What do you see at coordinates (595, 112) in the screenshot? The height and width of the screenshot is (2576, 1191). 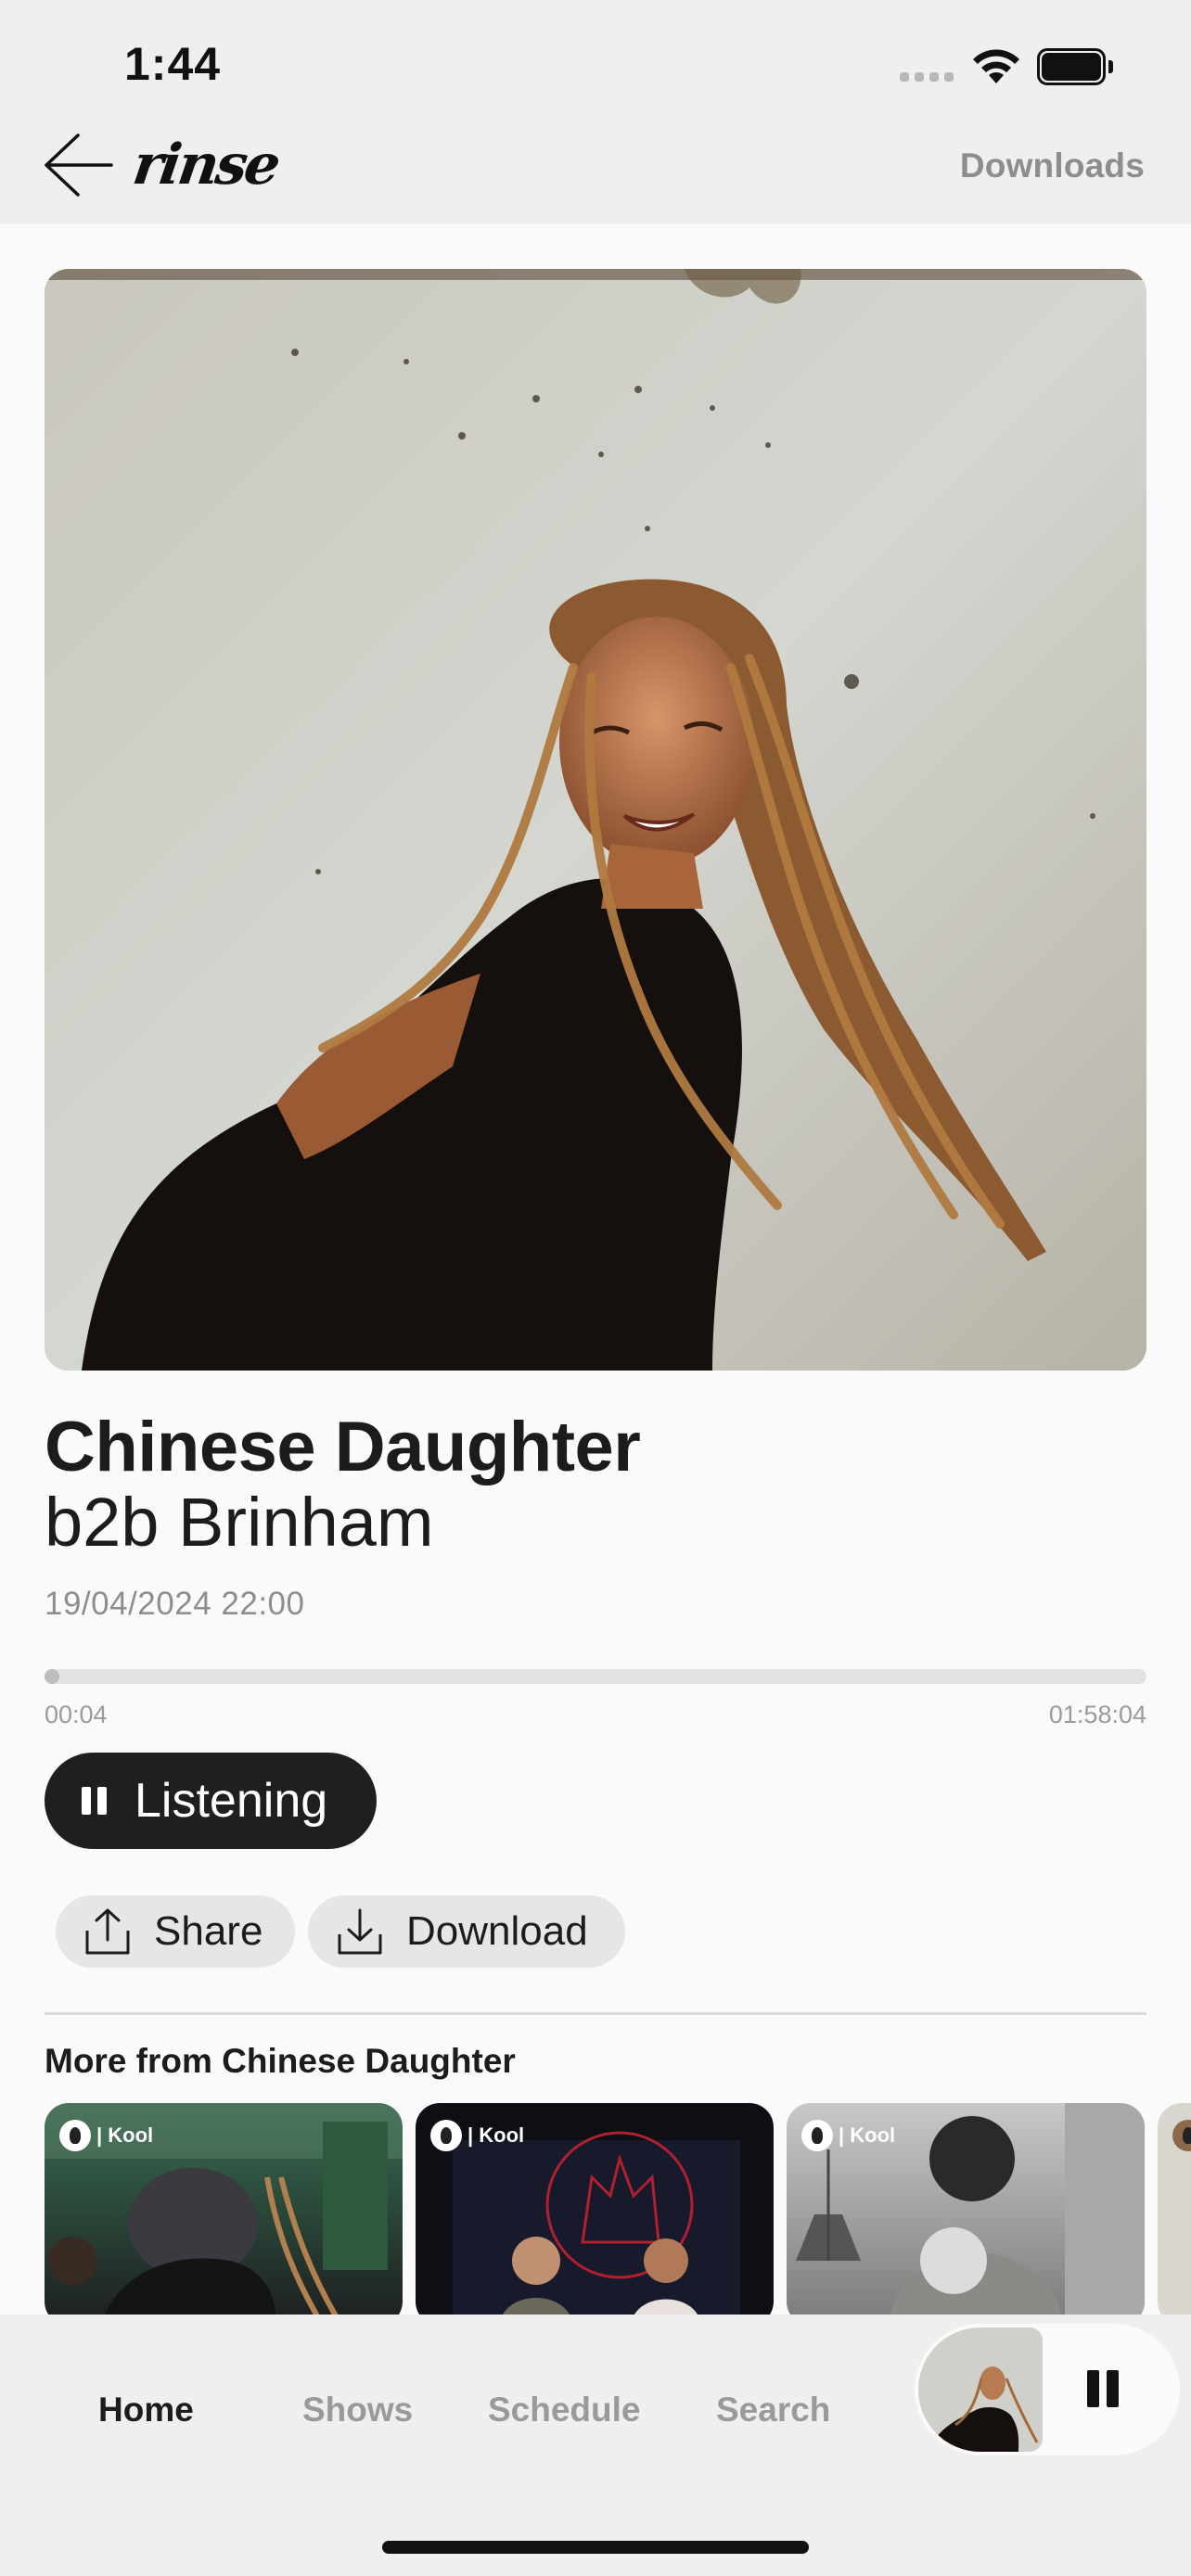 I see `top-bar: 1:44 rinse Downloads` at bounding box center [595, 112].